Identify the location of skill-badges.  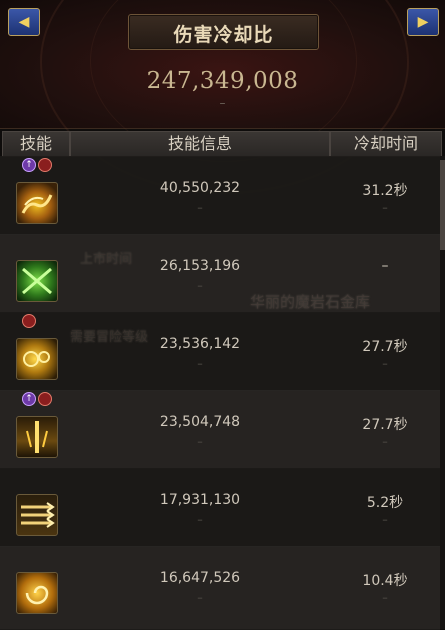
(30, 321).